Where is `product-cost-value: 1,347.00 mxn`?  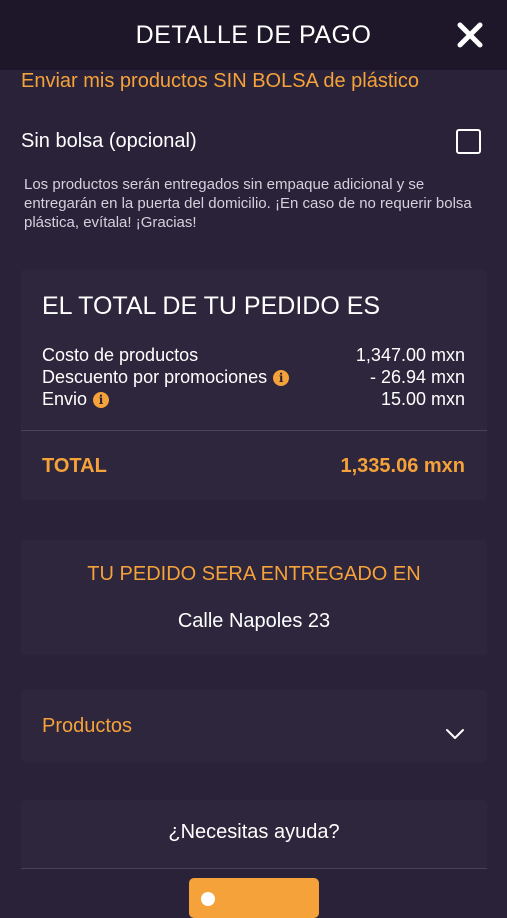
product-cost-value: 1,347.00 mxn is located at coordinates (410, 354).